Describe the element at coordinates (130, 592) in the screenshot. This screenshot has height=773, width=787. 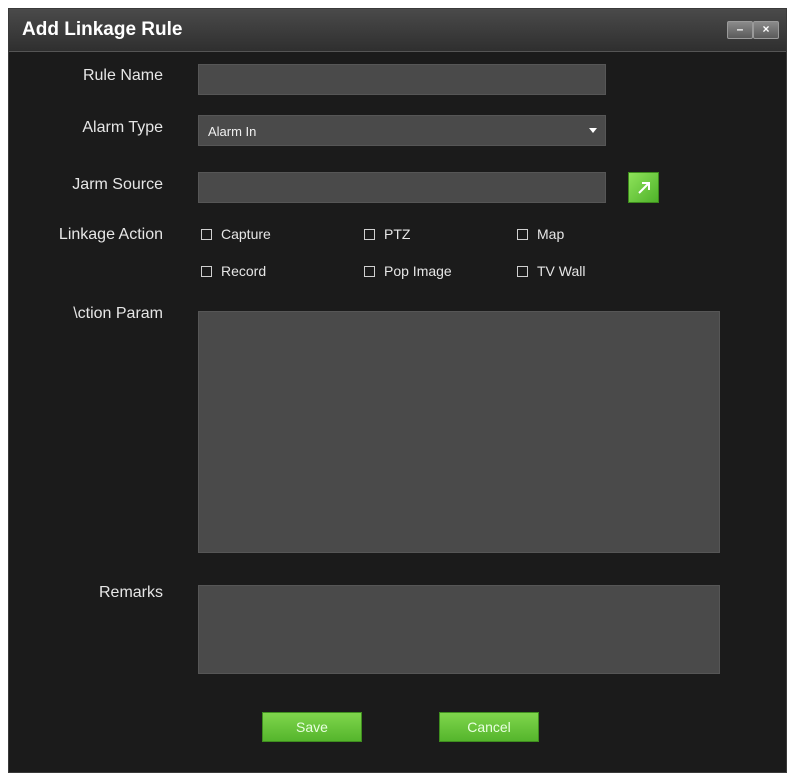
I see `remarks-label: Remarks` at that location.